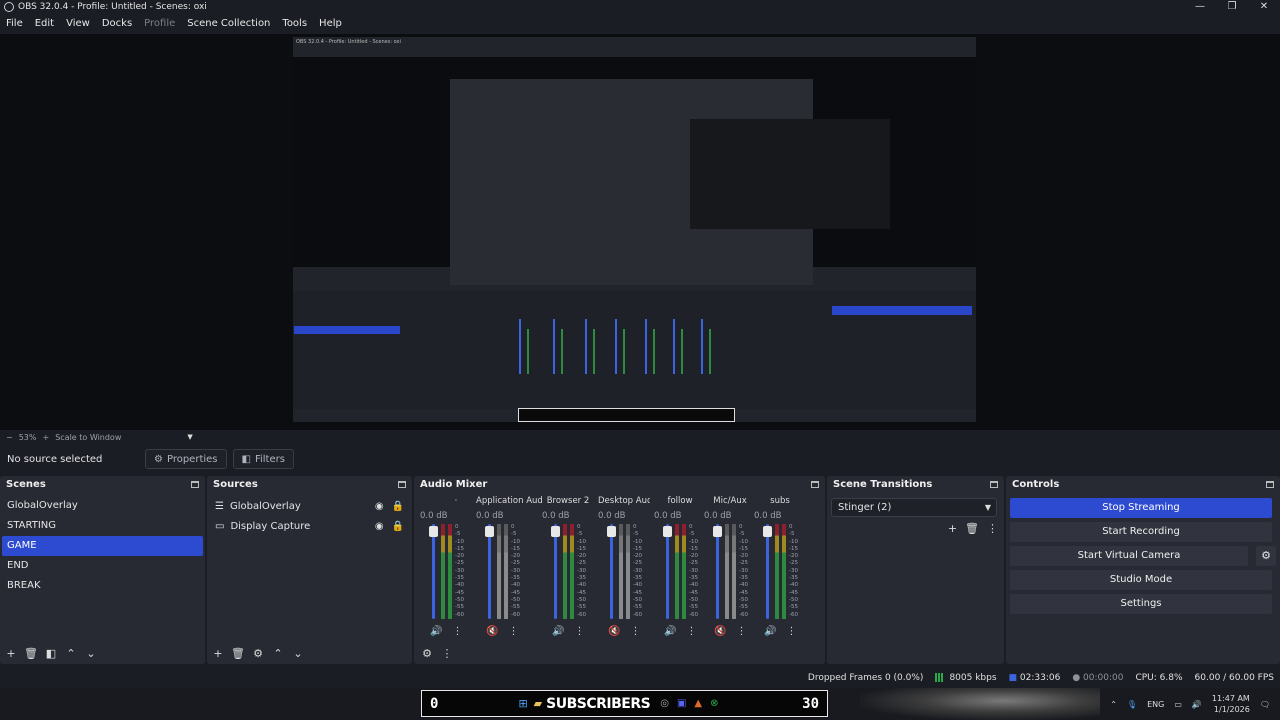  Describe the element at coordinates (228, 24) in the screenshot. I see `menu-scene-collection: Scene Collection` at that location.